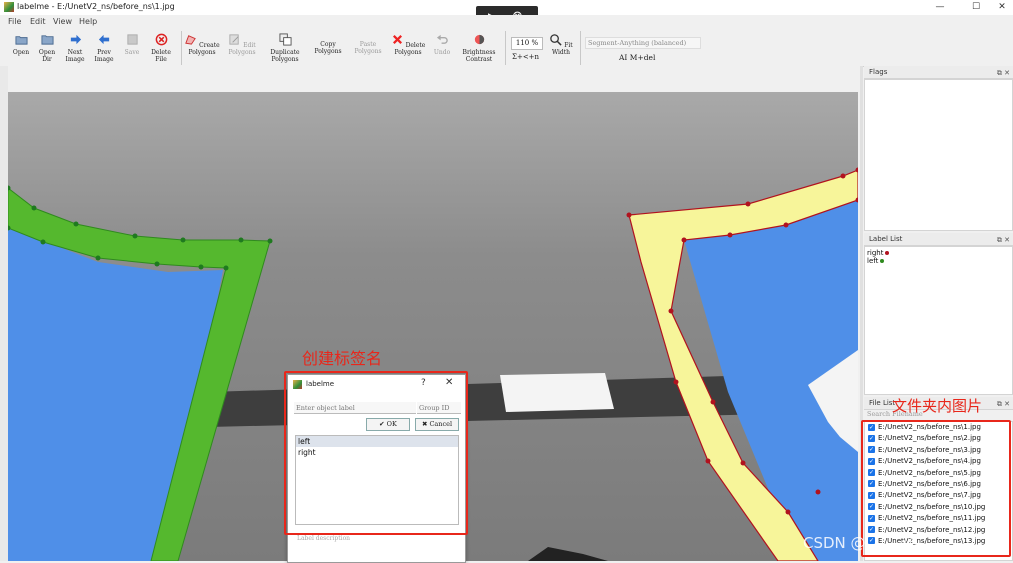  What do you see at coordinates (62, 21) in the screenshot?
I see `menu-view: View` at bounding box center [62, 21].